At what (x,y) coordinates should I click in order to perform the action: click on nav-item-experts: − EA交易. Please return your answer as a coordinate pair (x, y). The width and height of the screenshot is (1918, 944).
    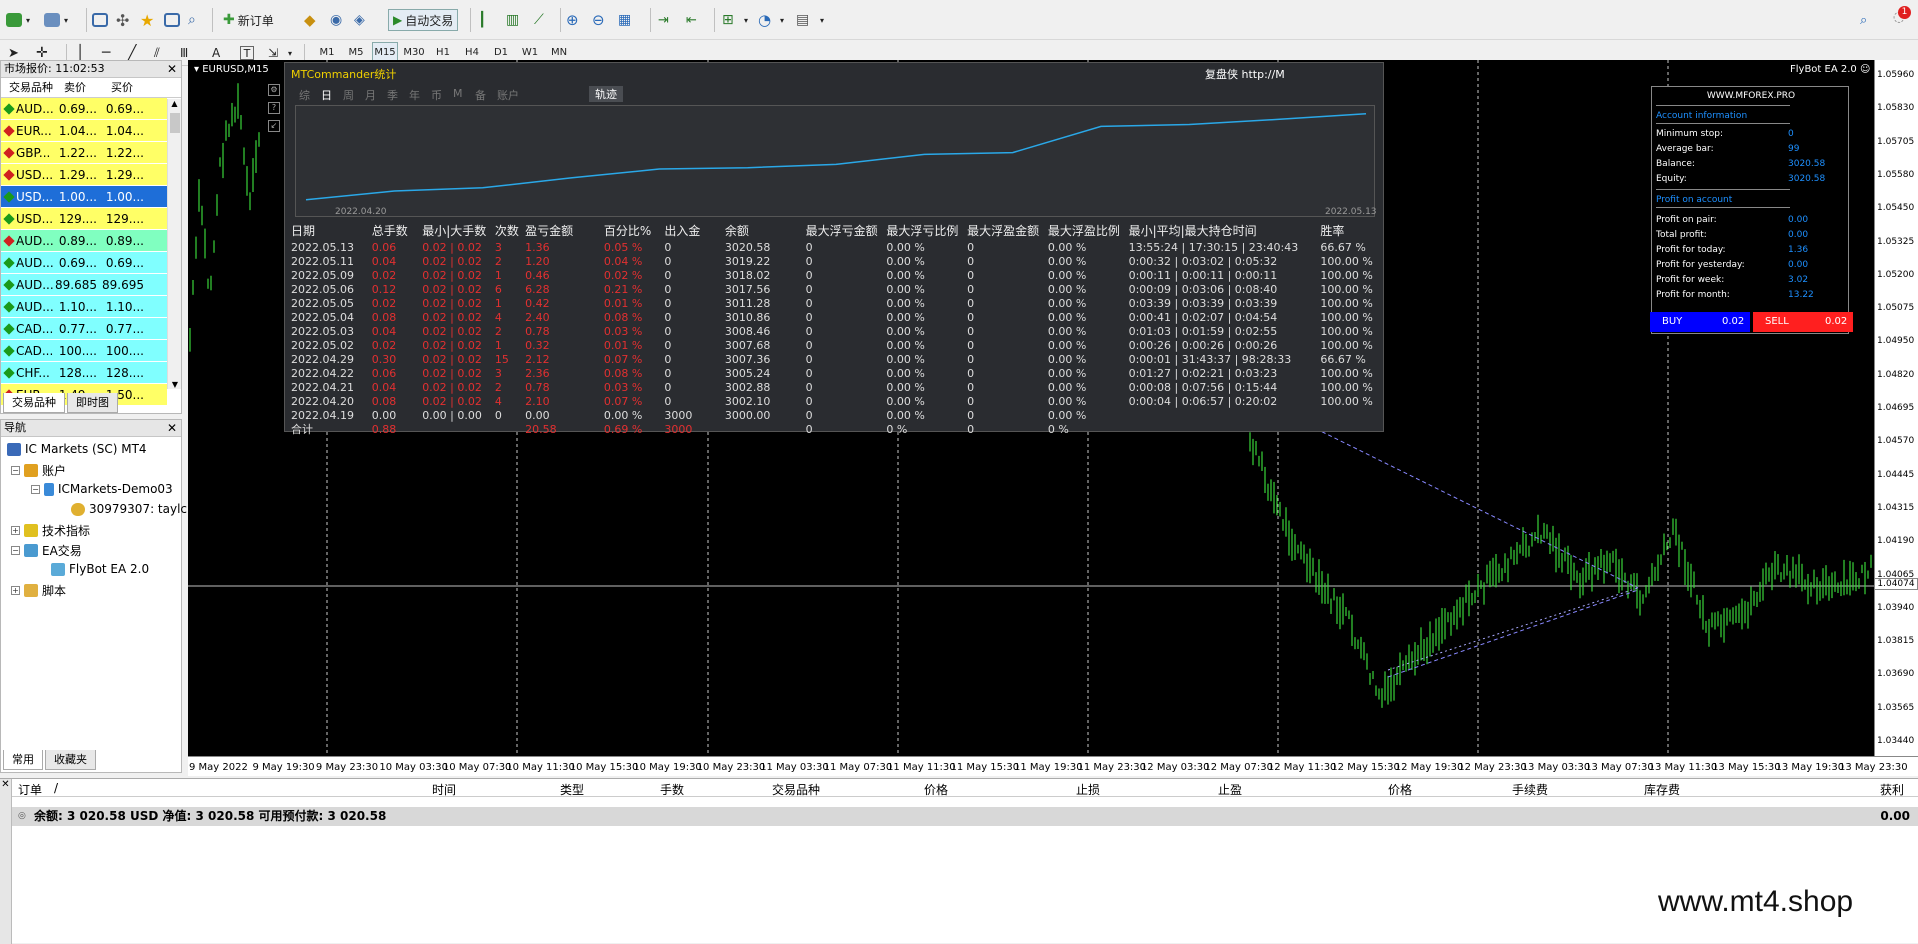
    Looking at the image, I should click on (46, 550).